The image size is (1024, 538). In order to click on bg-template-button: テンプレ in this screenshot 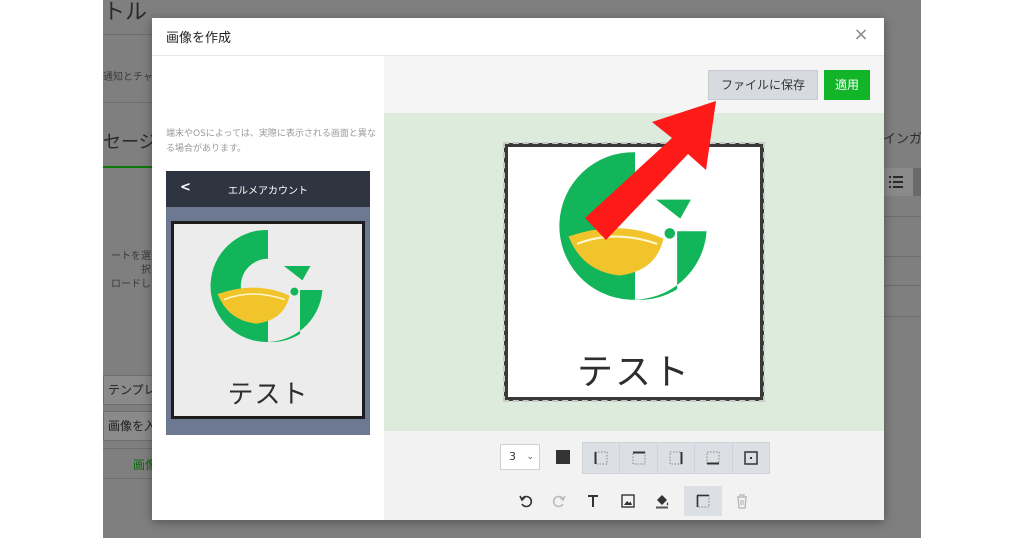, I will do `click(128, 390)`.